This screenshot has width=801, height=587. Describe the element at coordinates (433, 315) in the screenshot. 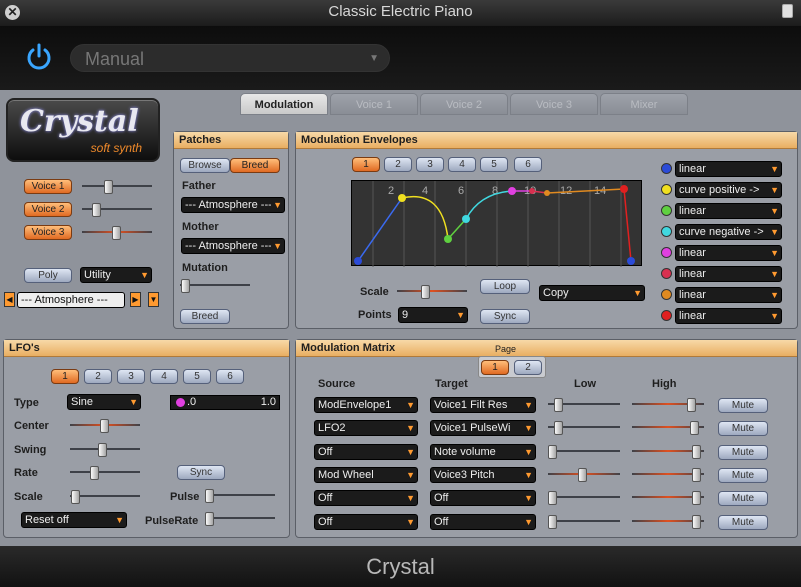

I see `points-menu: 9 ▼` at that location.